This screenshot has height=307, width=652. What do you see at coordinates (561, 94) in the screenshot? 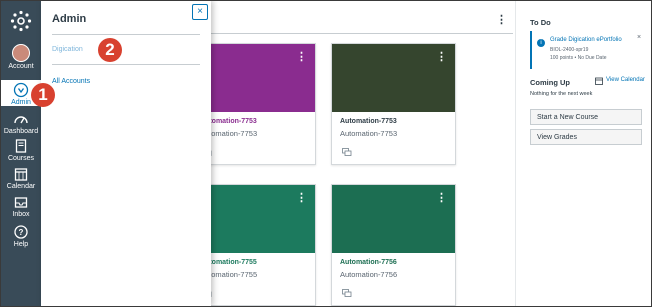
I see `coming-up-note: Nothing for the next week` at bounding box center [561, 94].